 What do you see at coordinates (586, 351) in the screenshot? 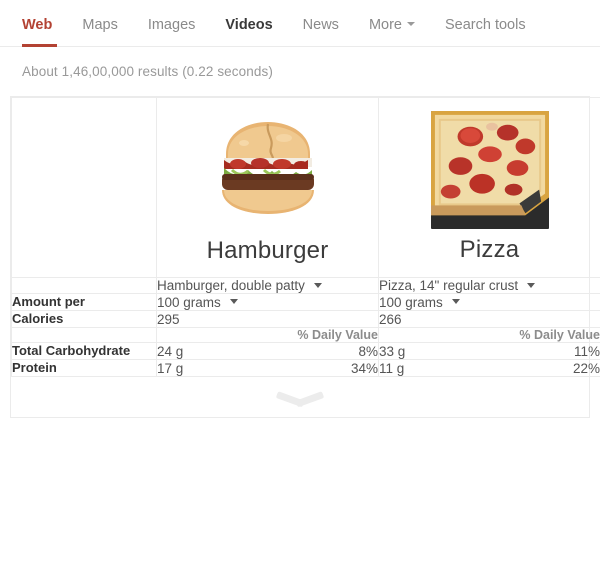
I see `carb-percent-pizza: 11%` at bounding box center [586, 351].